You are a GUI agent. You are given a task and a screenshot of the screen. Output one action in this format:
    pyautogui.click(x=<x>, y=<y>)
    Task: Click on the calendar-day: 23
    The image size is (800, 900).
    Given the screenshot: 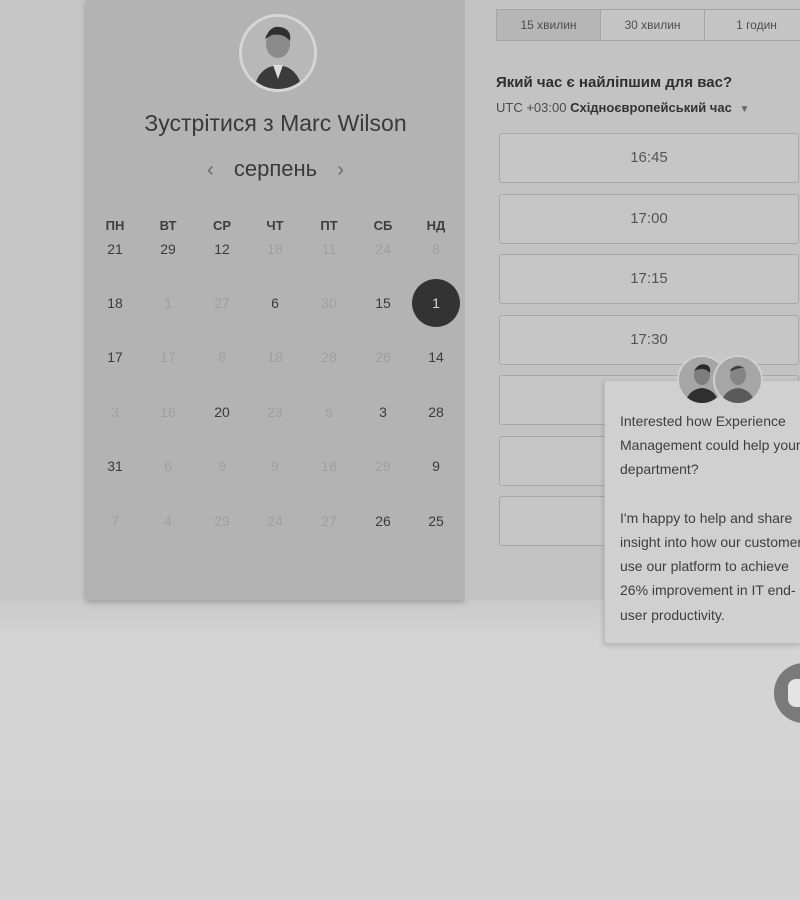 What is the action you would take?
    pyautogui.click(x=275, y=412)
    